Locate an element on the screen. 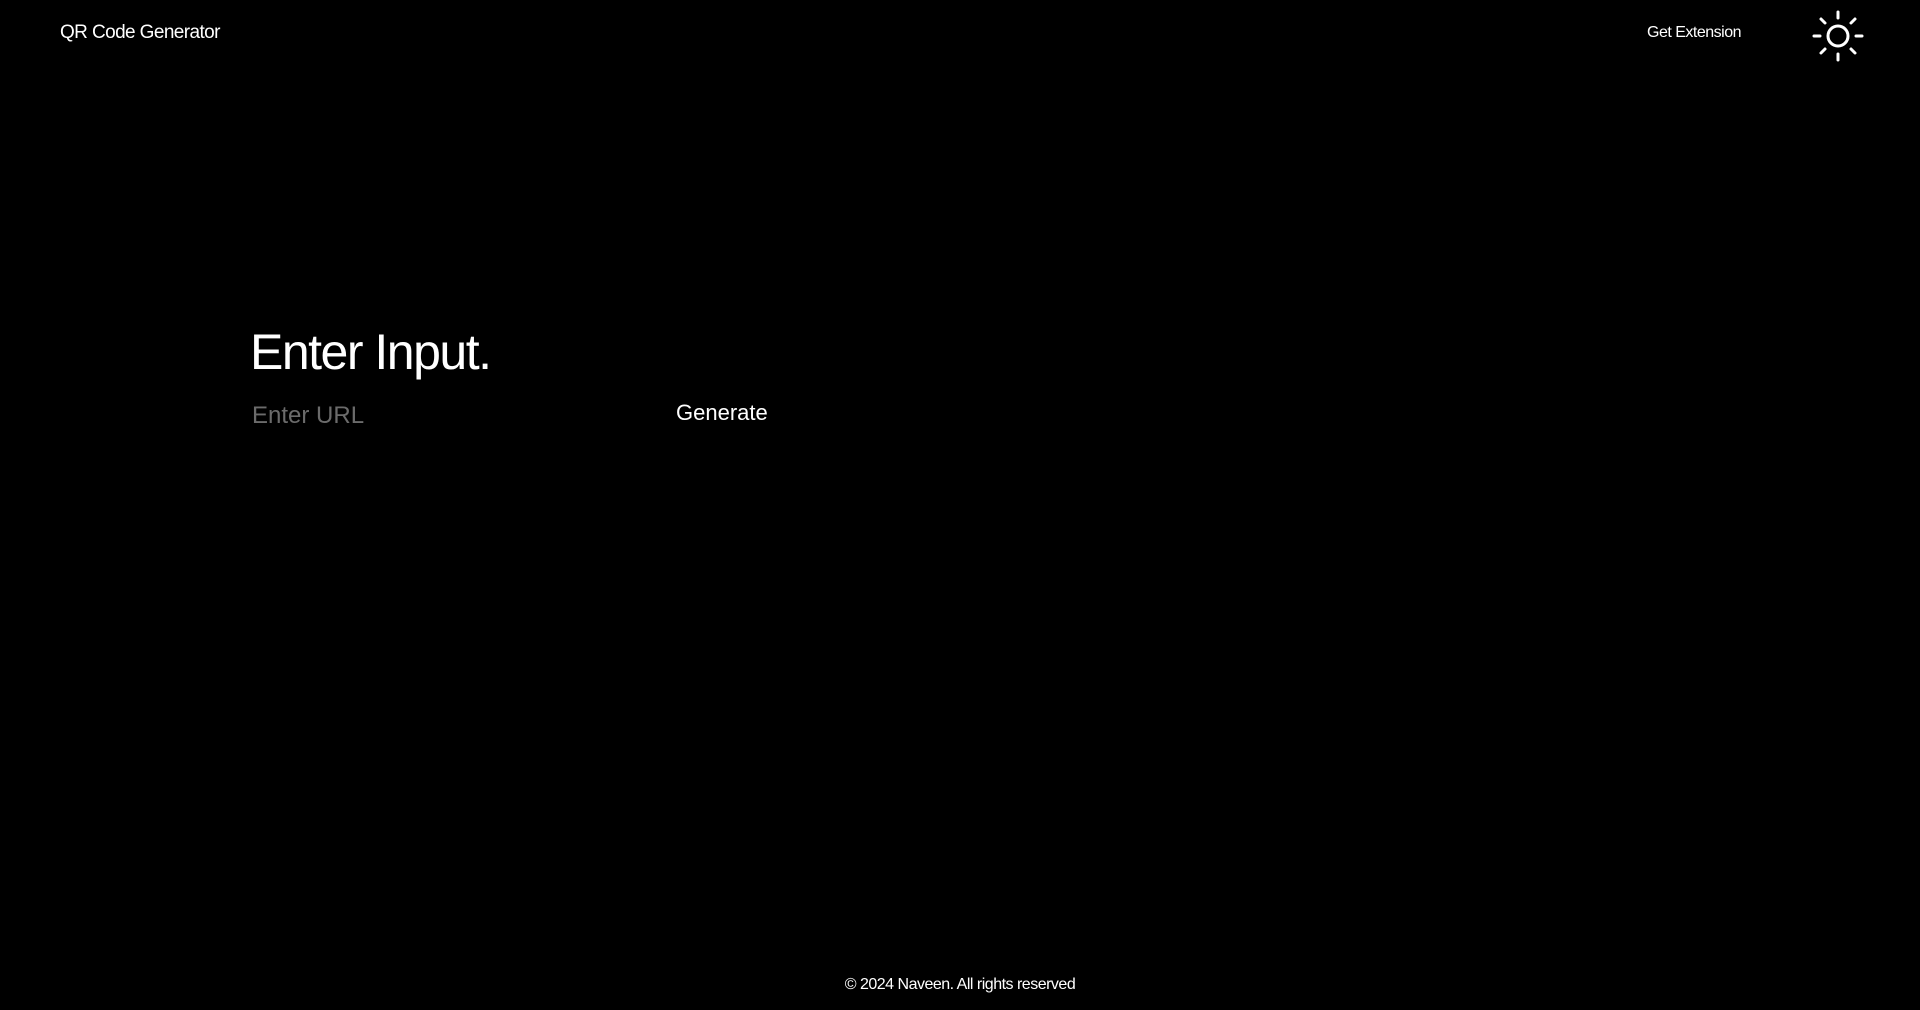 This screenshot has width=1920, height=1010. get-extension-link: Get Extension is located at coordinates (1694, 33).